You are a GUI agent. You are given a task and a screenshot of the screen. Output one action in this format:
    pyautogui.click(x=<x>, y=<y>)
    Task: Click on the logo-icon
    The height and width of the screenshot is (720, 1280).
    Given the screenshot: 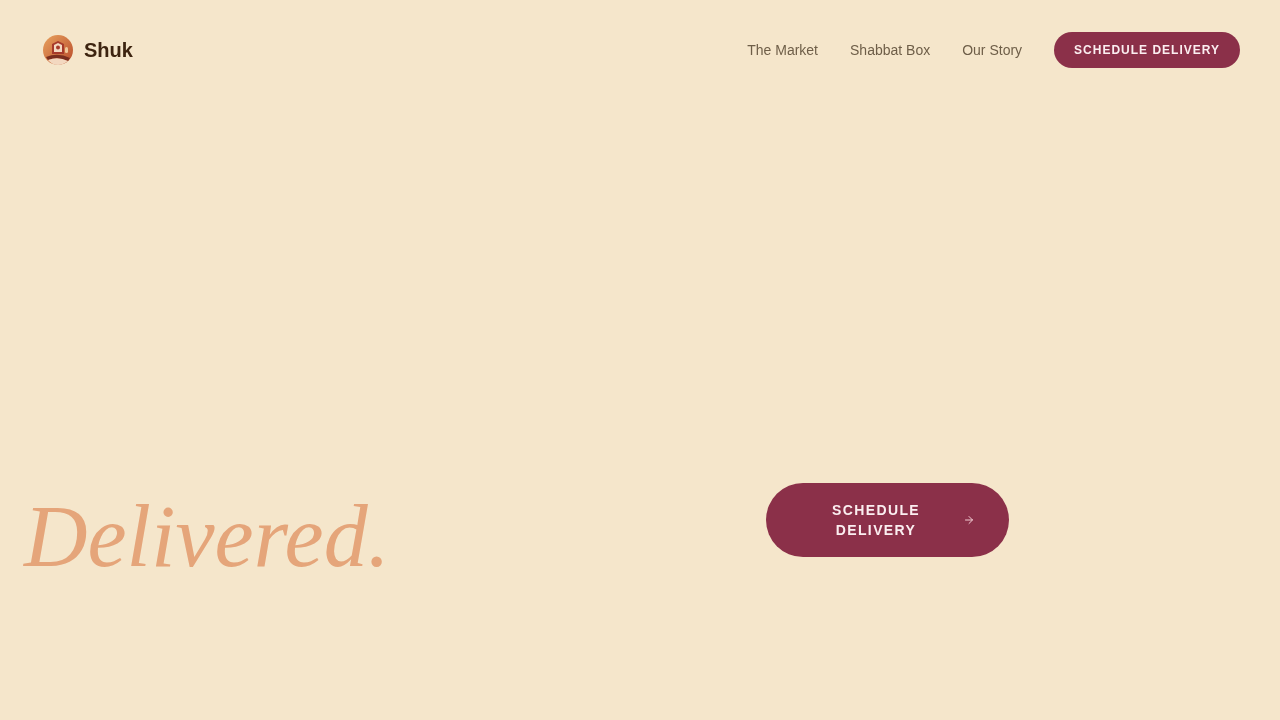 What is the action you would take?
    pyautogui.click(x=58, y=50)
    